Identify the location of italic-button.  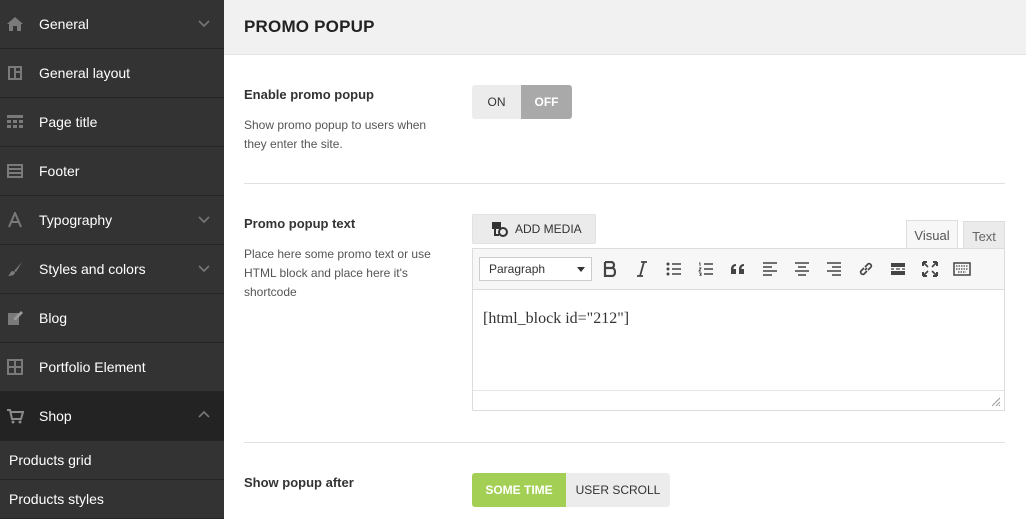
(642, 269).